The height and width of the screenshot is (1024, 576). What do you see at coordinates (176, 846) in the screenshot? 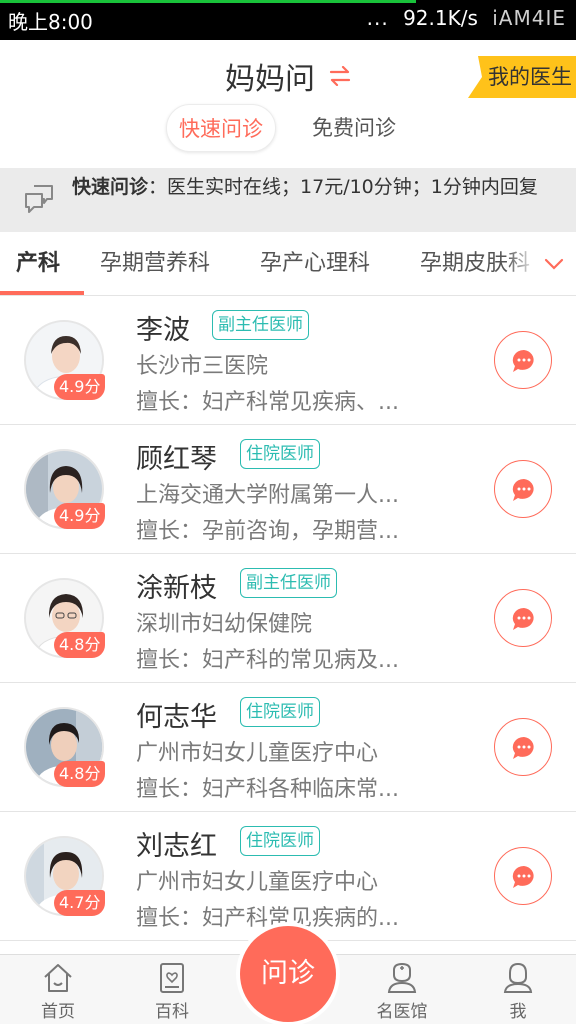
I see `doctor-name: 刘志红` at bounding box center [176, 846].